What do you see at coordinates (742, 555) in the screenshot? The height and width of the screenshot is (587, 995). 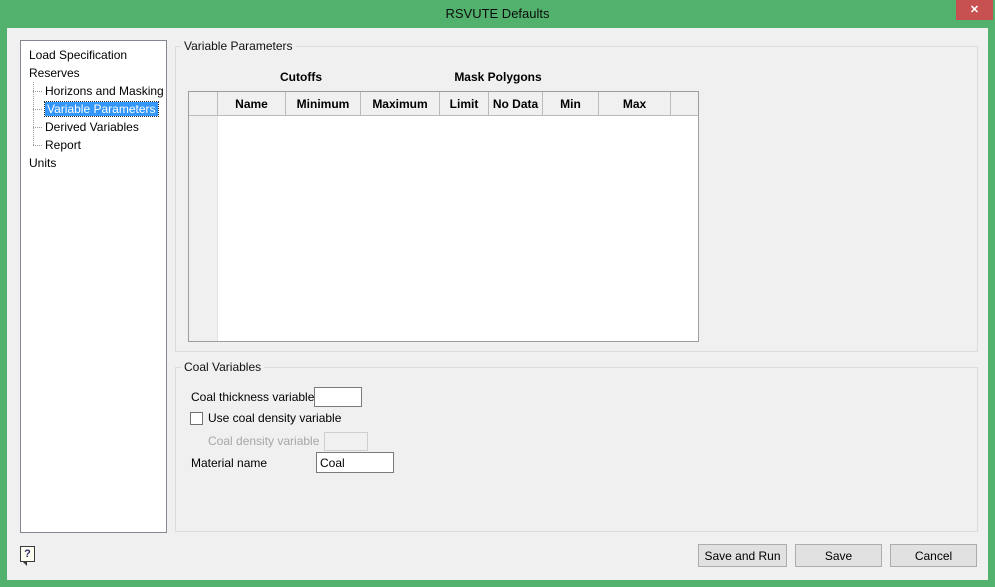 I see `save-and-run-button: Save and Run` at bounding box center [742, 555].